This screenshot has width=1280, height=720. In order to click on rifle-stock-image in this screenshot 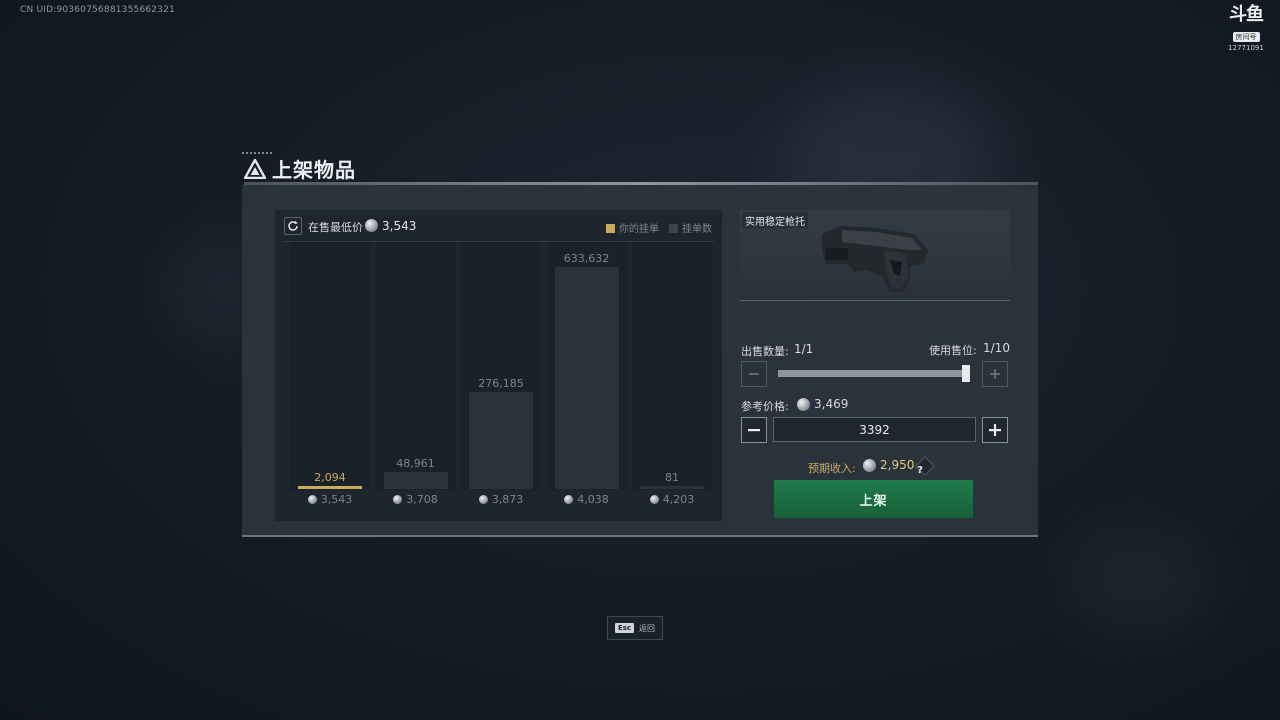, I will do `click(875, 259)`.